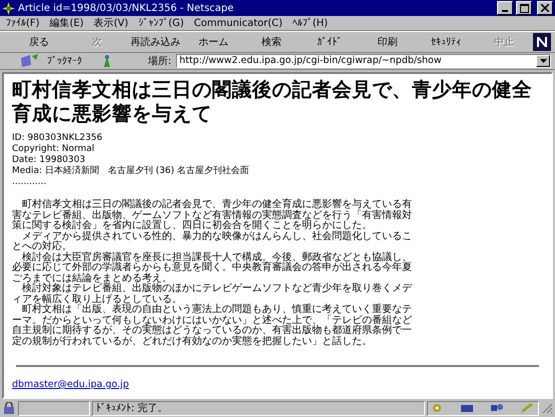 The height and width of the screenshot is (417, 555). Describe the element at coordinates (213, 42) in the screenshot. I see `toolbar-button: ホーム` at that location.